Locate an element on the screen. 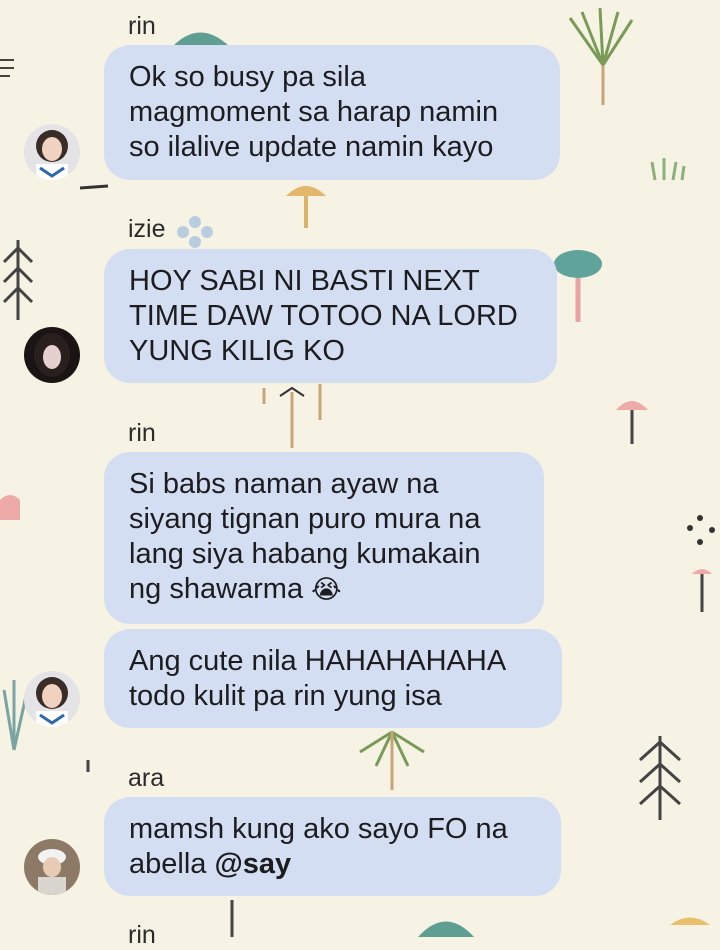 The height and width of the screenshot is (950, 720). message-text: YUNG KILIG KO is located at coordinates (237, 351).